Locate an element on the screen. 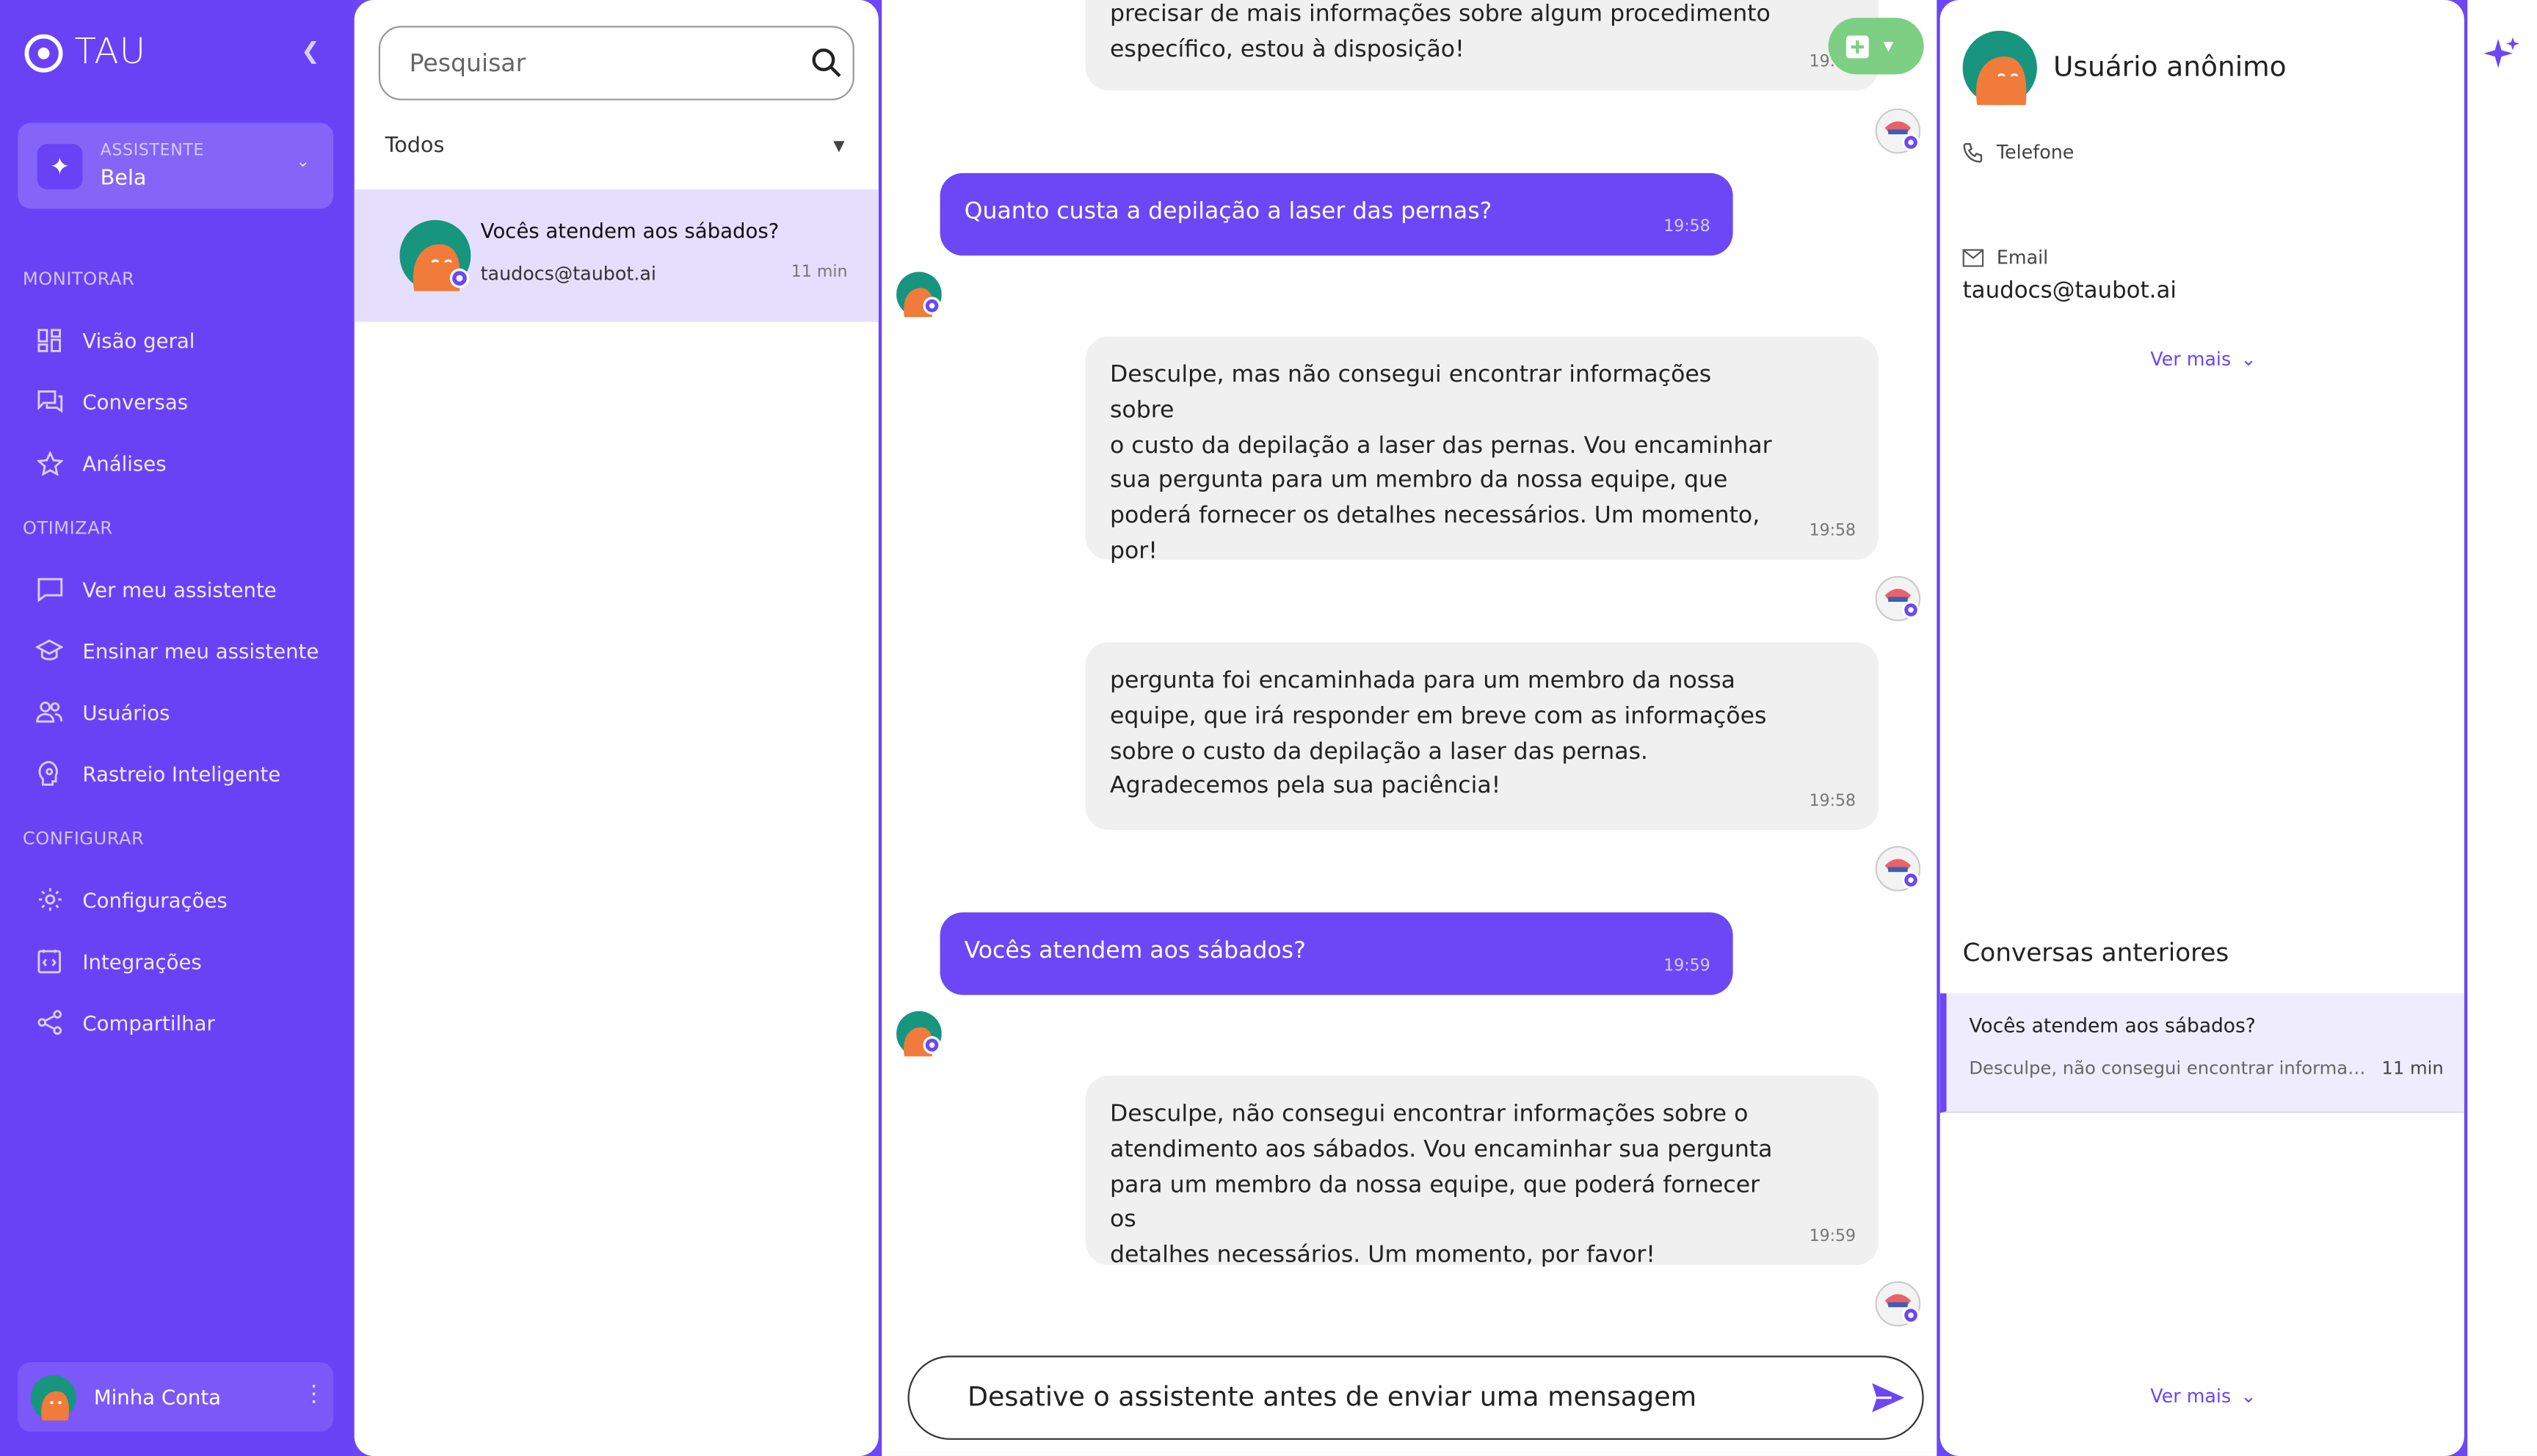 The height and width of the screenshot is (1456, 2537). collapse-sidebar-icon: ❮ is located at coordinates (310, 52).